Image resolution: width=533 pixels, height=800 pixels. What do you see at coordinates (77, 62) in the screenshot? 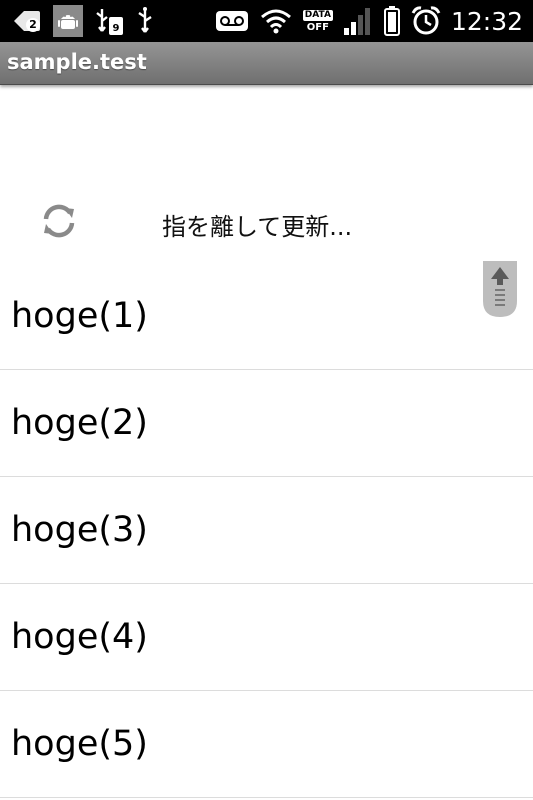
I see `app-title: sample.test` at bounding box center [77, 62].